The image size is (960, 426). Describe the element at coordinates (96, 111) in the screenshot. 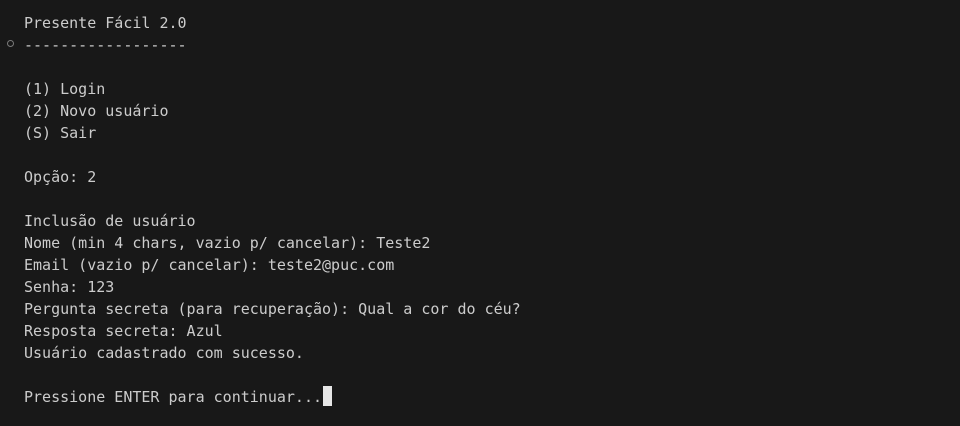

I see `menu-option-new-user: (2) Novo usuário` at that location.